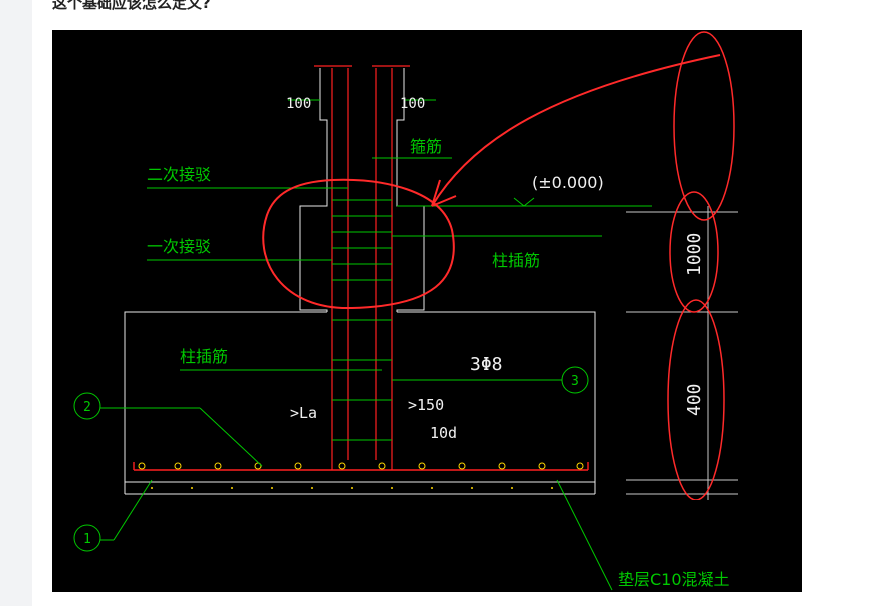 The image size is (880, 606). What do you see at coordinates (443, 433) in the screenshot?
I see `label-10d: 10d` at bounding box center [443, 433].